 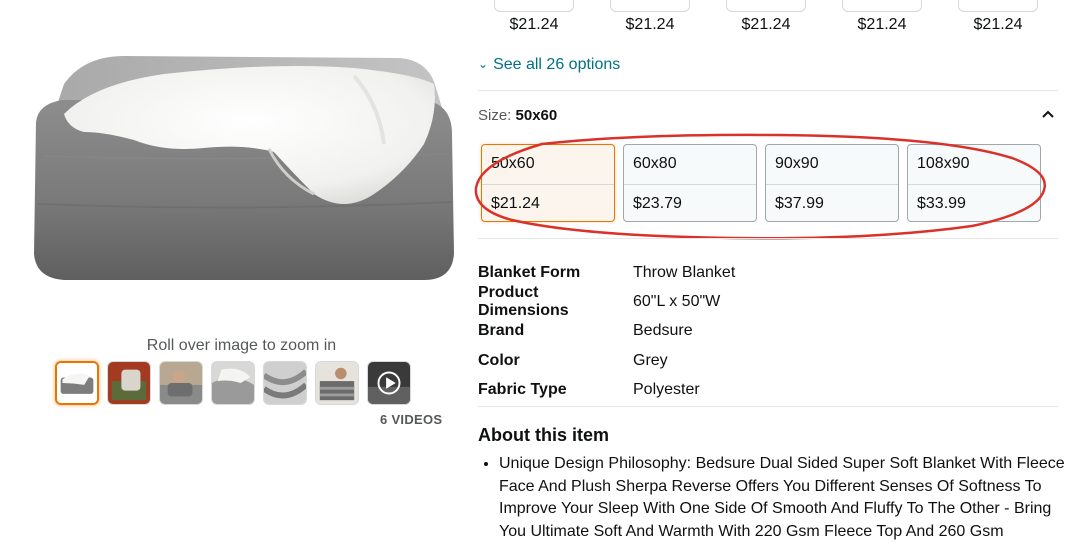 What do you see at coordinates (536, 115) in the screenshot?
I see `selected-size-value: 50x60` at bounding box center [536, 115].